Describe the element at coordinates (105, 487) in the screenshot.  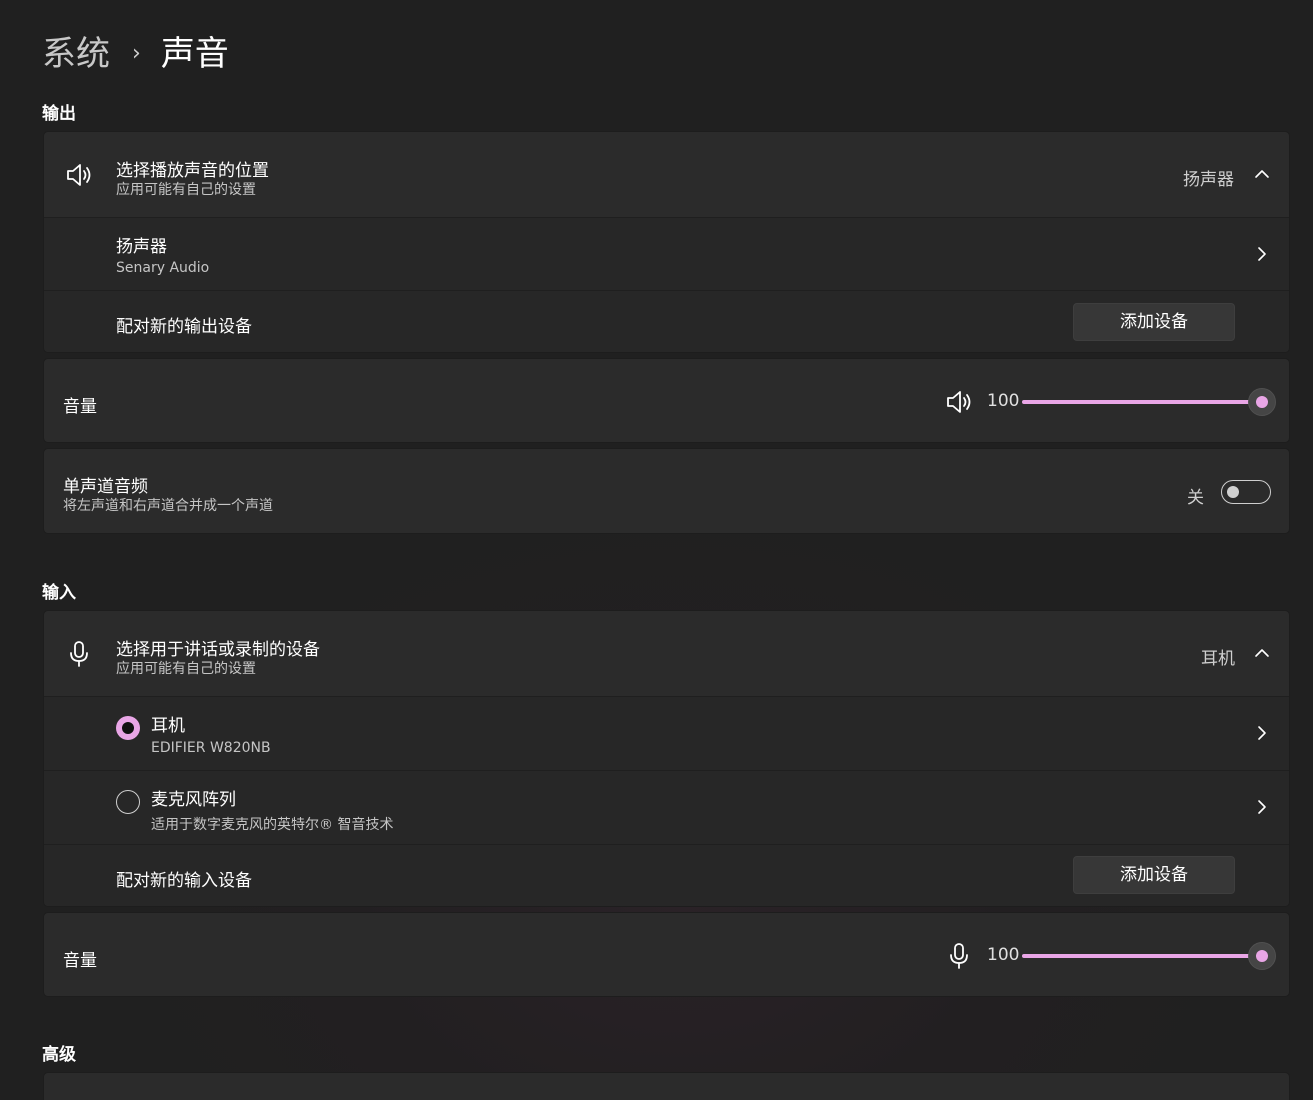
I see `mono-audio-title: 单声道音频` at that location.